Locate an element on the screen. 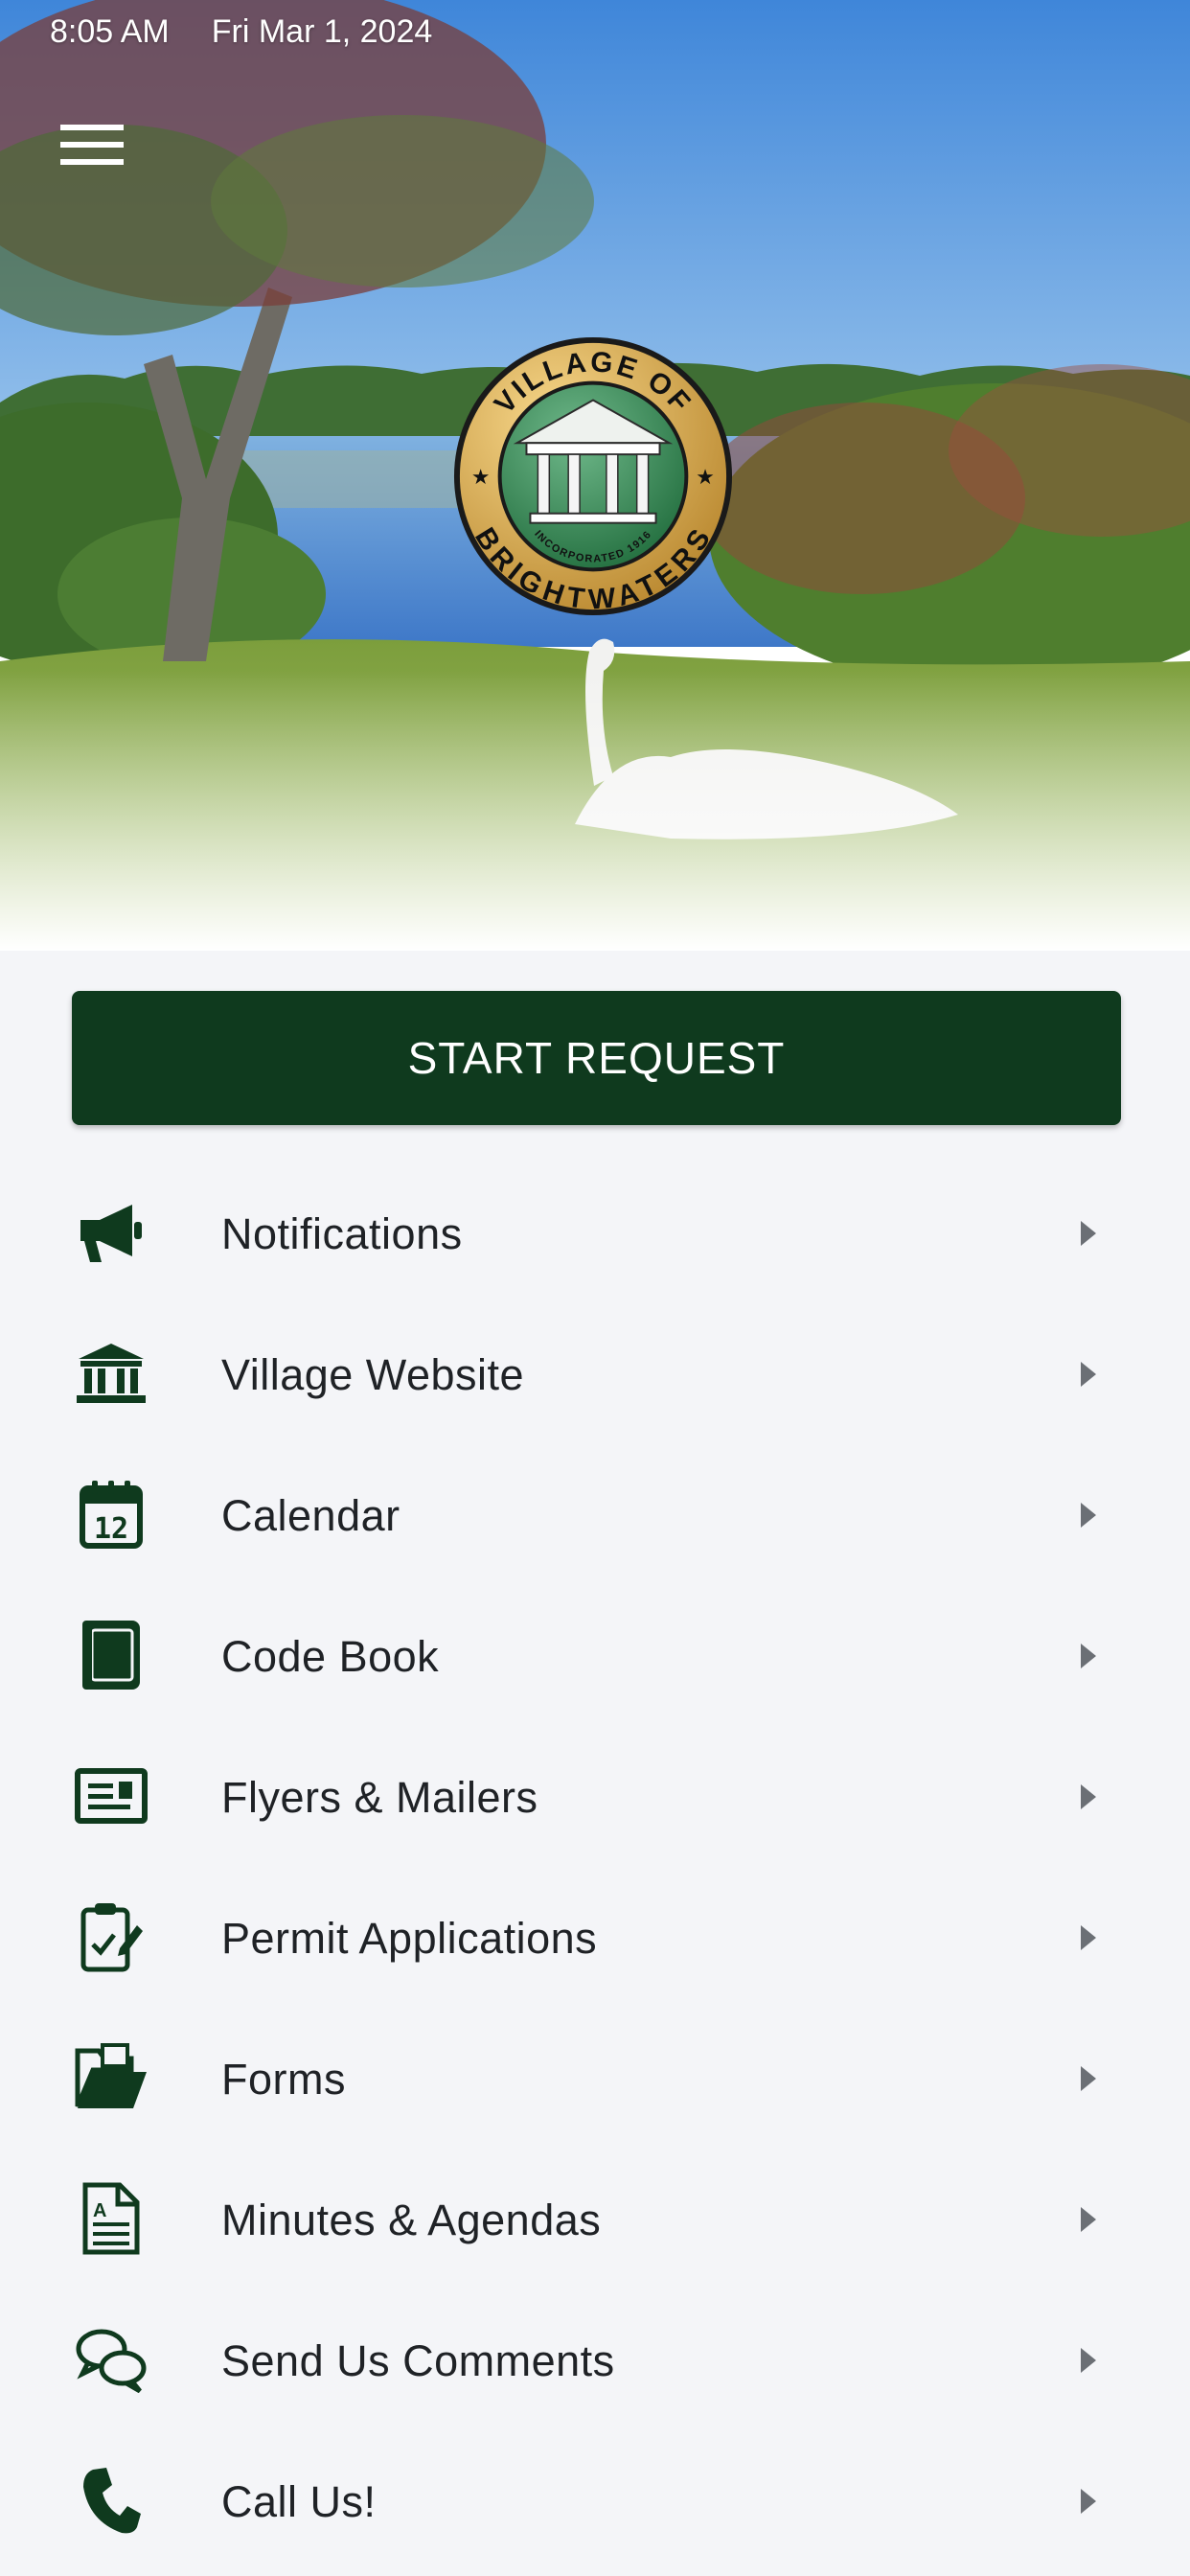 The width and height of the screenshot is (1190, 2576). clipboard-check-icon is located at coordinates (111, 1936).